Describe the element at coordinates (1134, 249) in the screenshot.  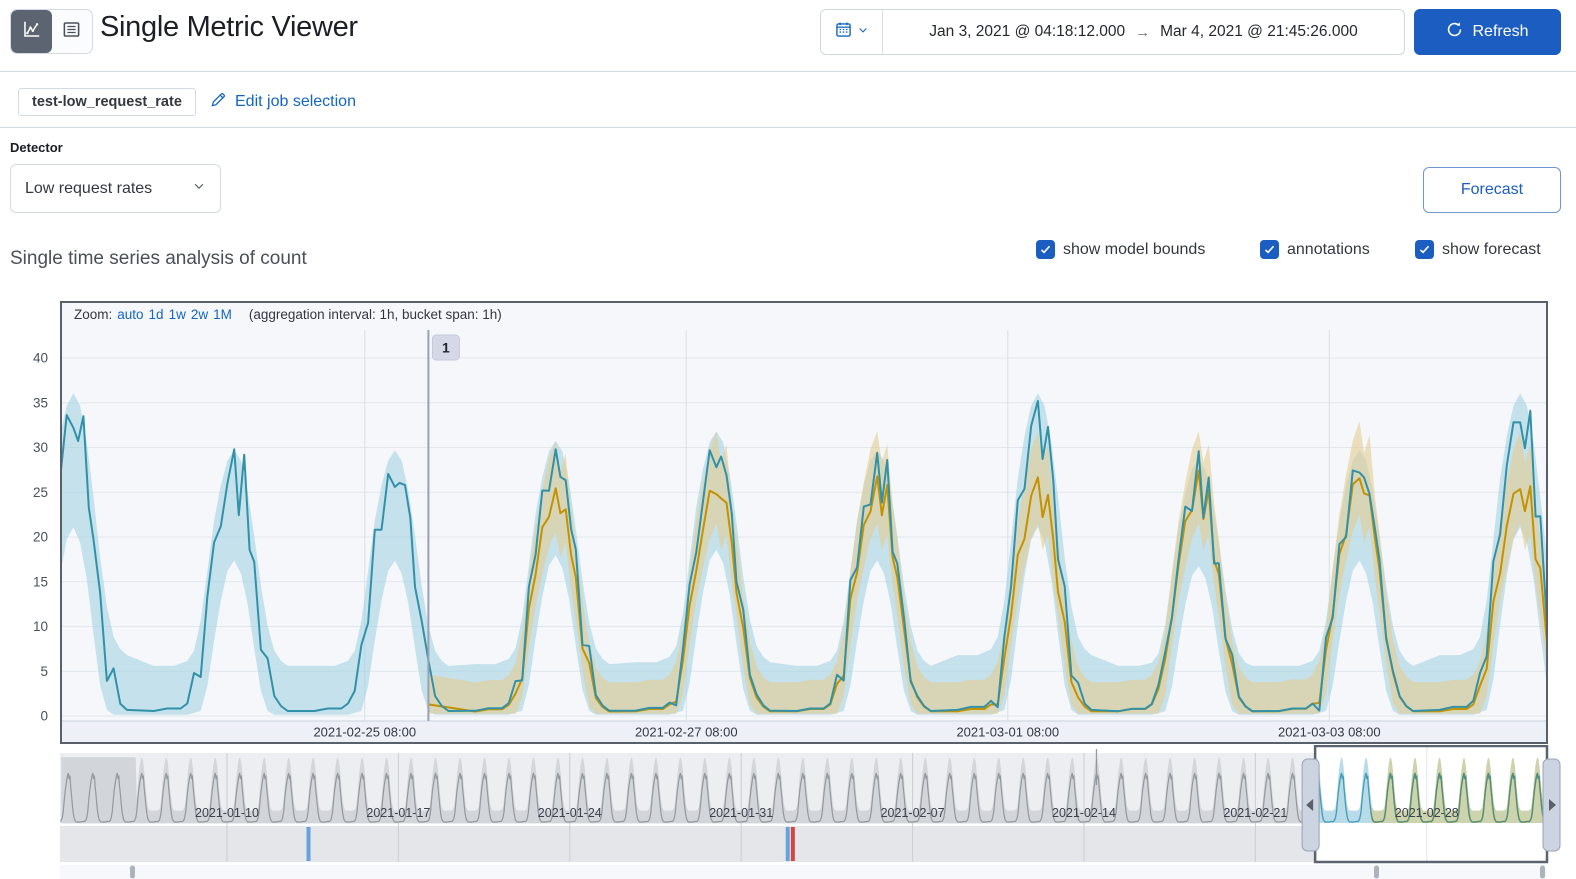
I see `toggle-label: show model bounds` at that location.